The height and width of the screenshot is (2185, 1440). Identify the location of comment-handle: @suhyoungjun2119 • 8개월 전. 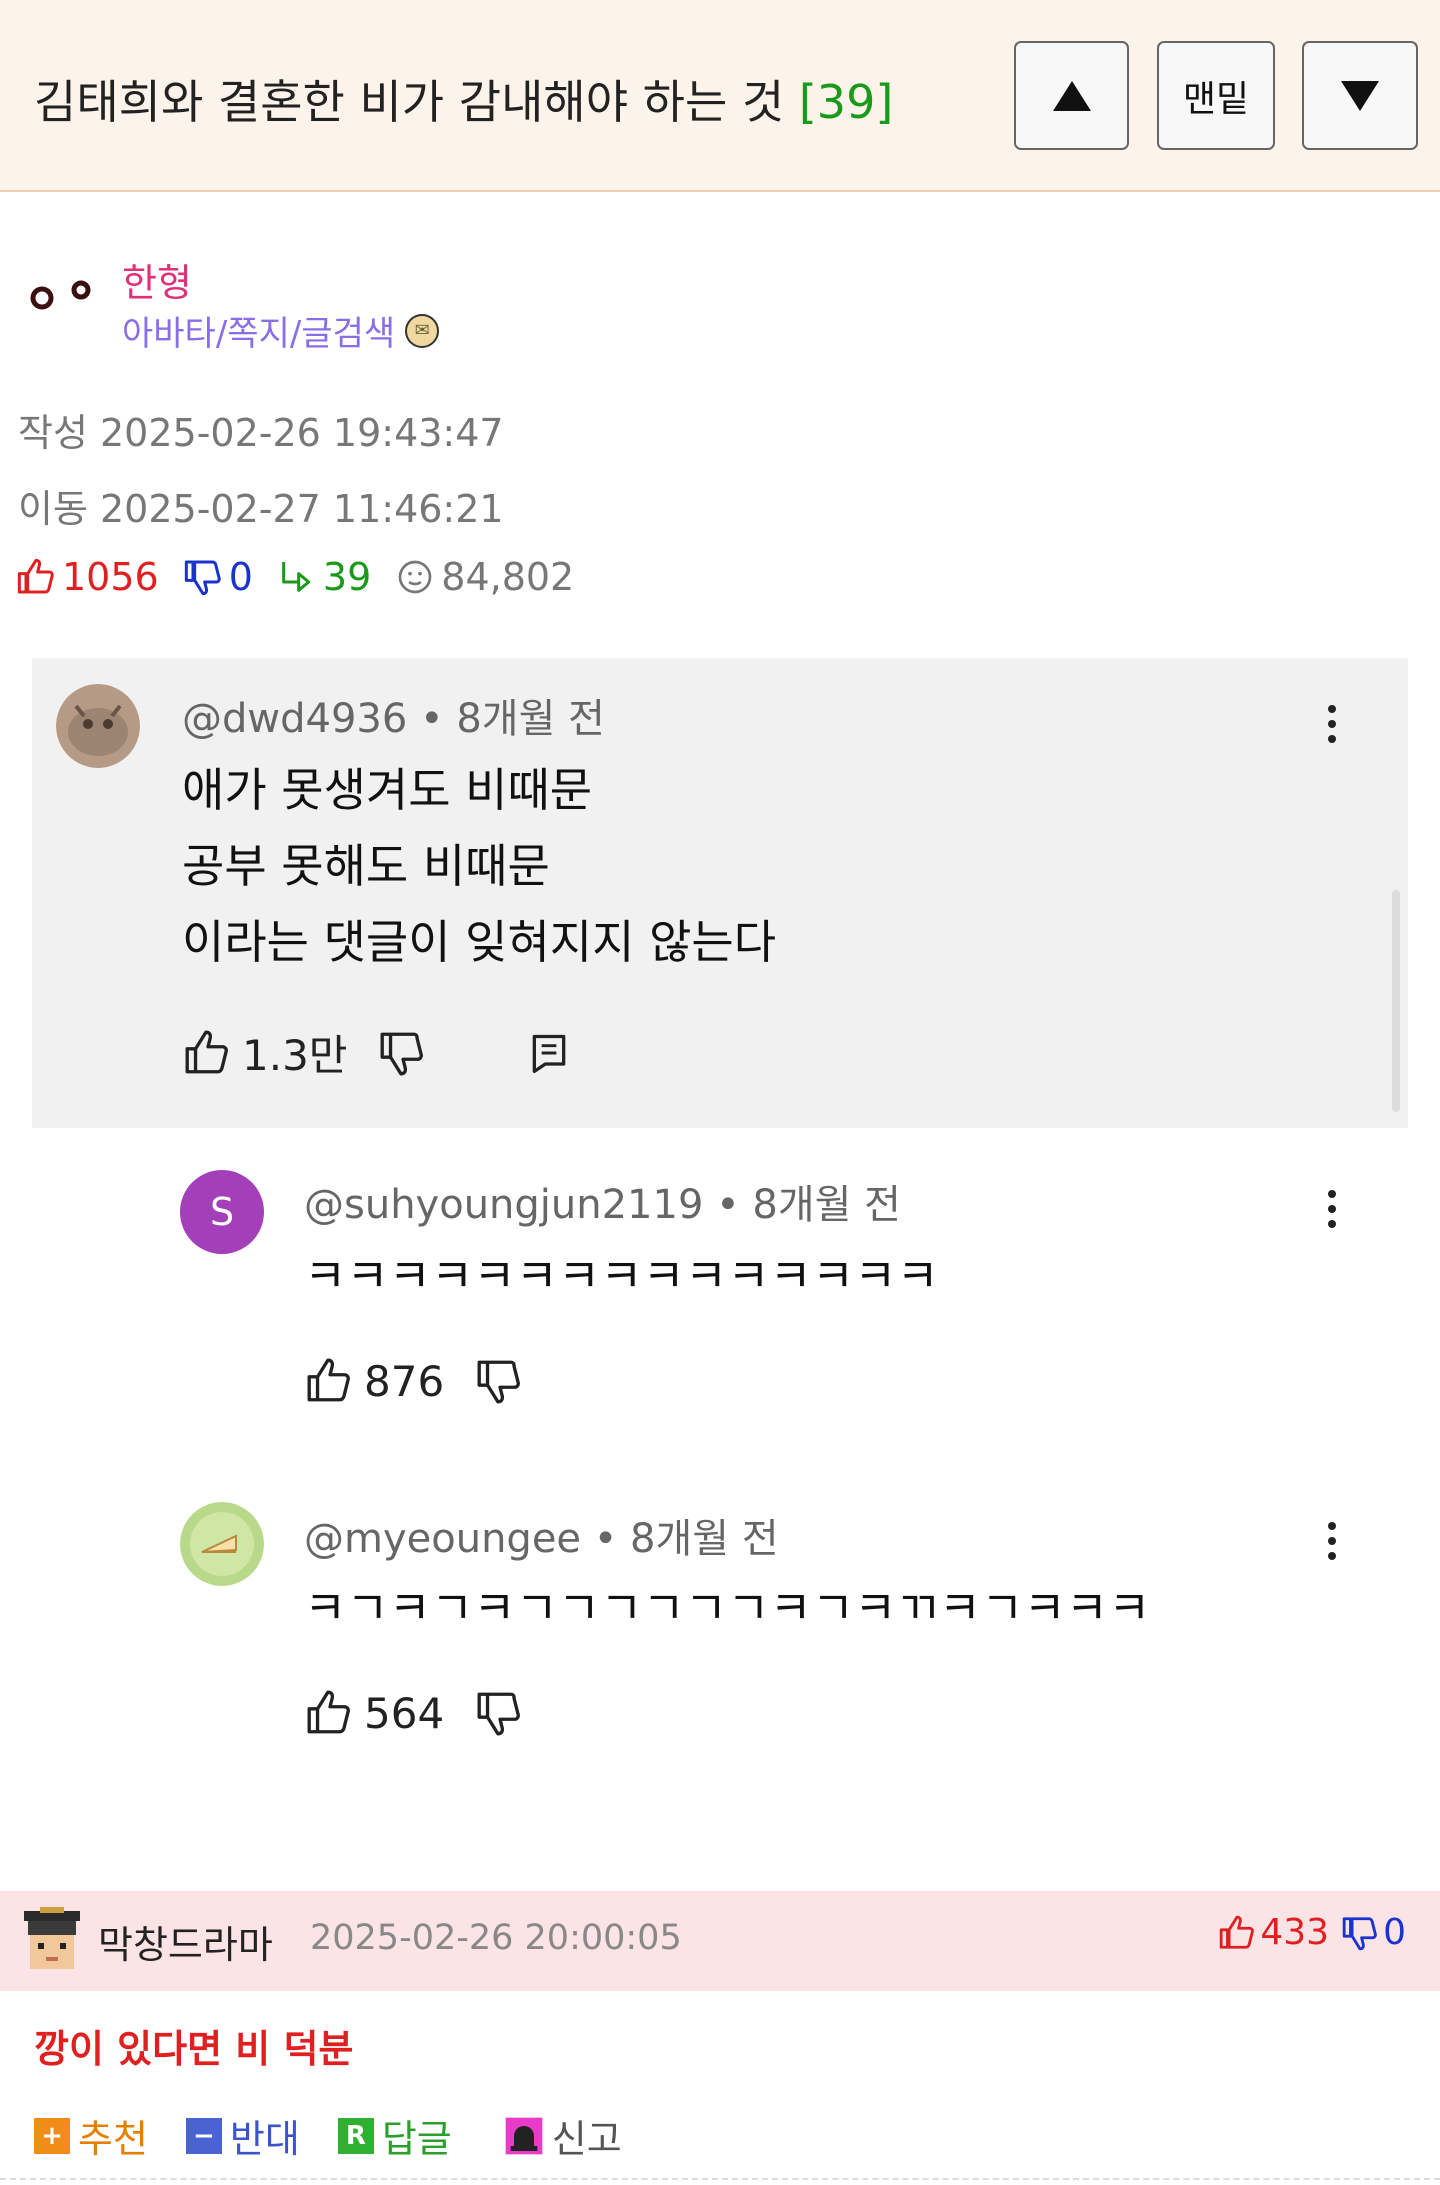
(602, 1205).